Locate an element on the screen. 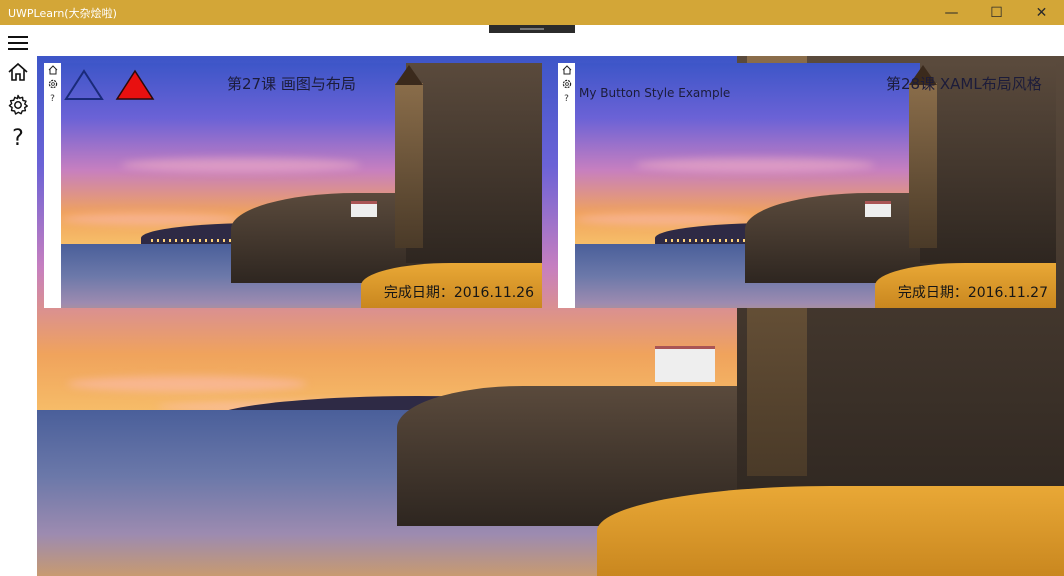  tile-title: 第28课 XAML布局风格 is located at coordinates (964, 84).